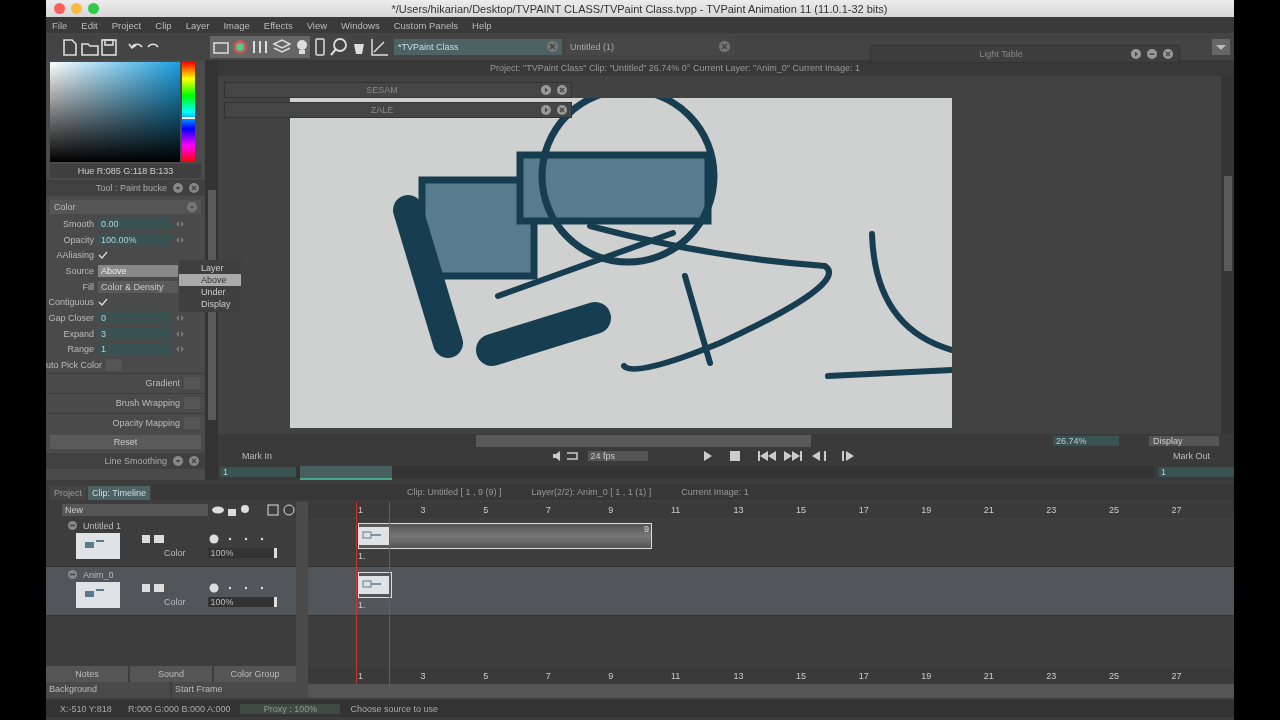 Image resolution: width=1280 pixels, height=720 pixels. What do you see at coordinates (254, 510) in the screenshot?
I see `layer-tools-icon` at bounding box center [254, 510].